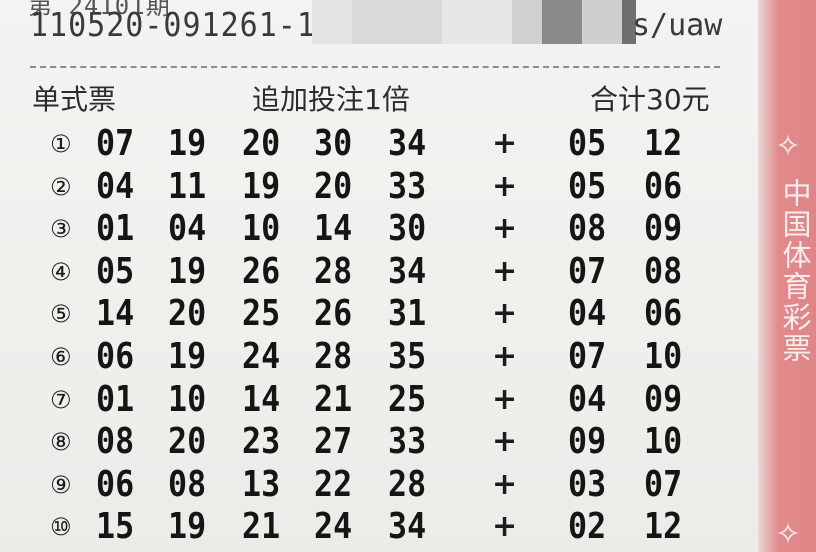 This screenshot has height=552, width=816. I want to click on ticket-line: ⑦ 01 10 14 21 25 +04 09, so click(380, 400).